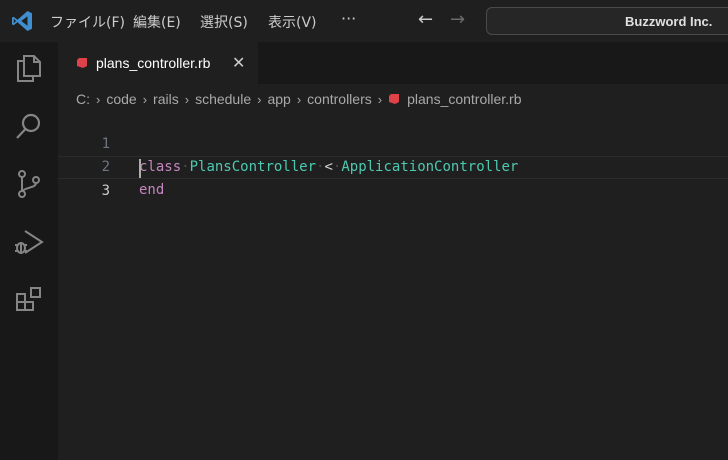 The width and height of the screenshot is (728, 460). What do you see at coordinates (393, 63) in the screenshot?
I see `tab-bar: plans_controller.rb ✕` at bounding box center [393, 63].